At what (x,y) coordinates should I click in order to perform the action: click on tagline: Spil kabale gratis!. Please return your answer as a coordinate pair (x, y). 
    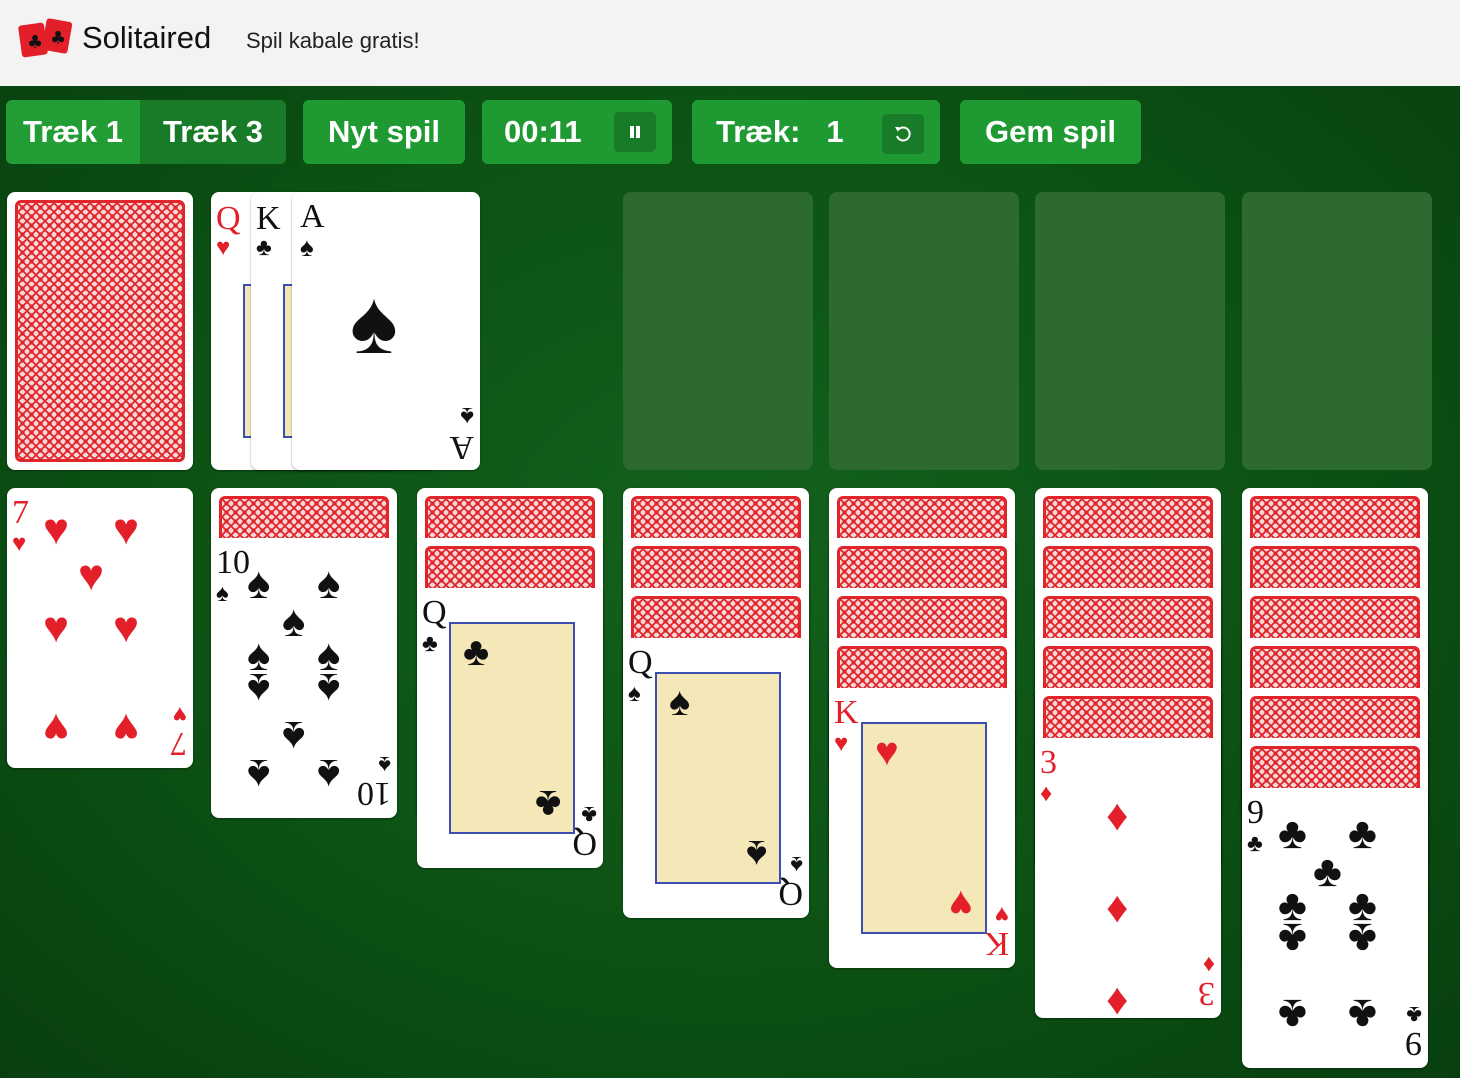
    Looking at the image, I should click on (333, 40).